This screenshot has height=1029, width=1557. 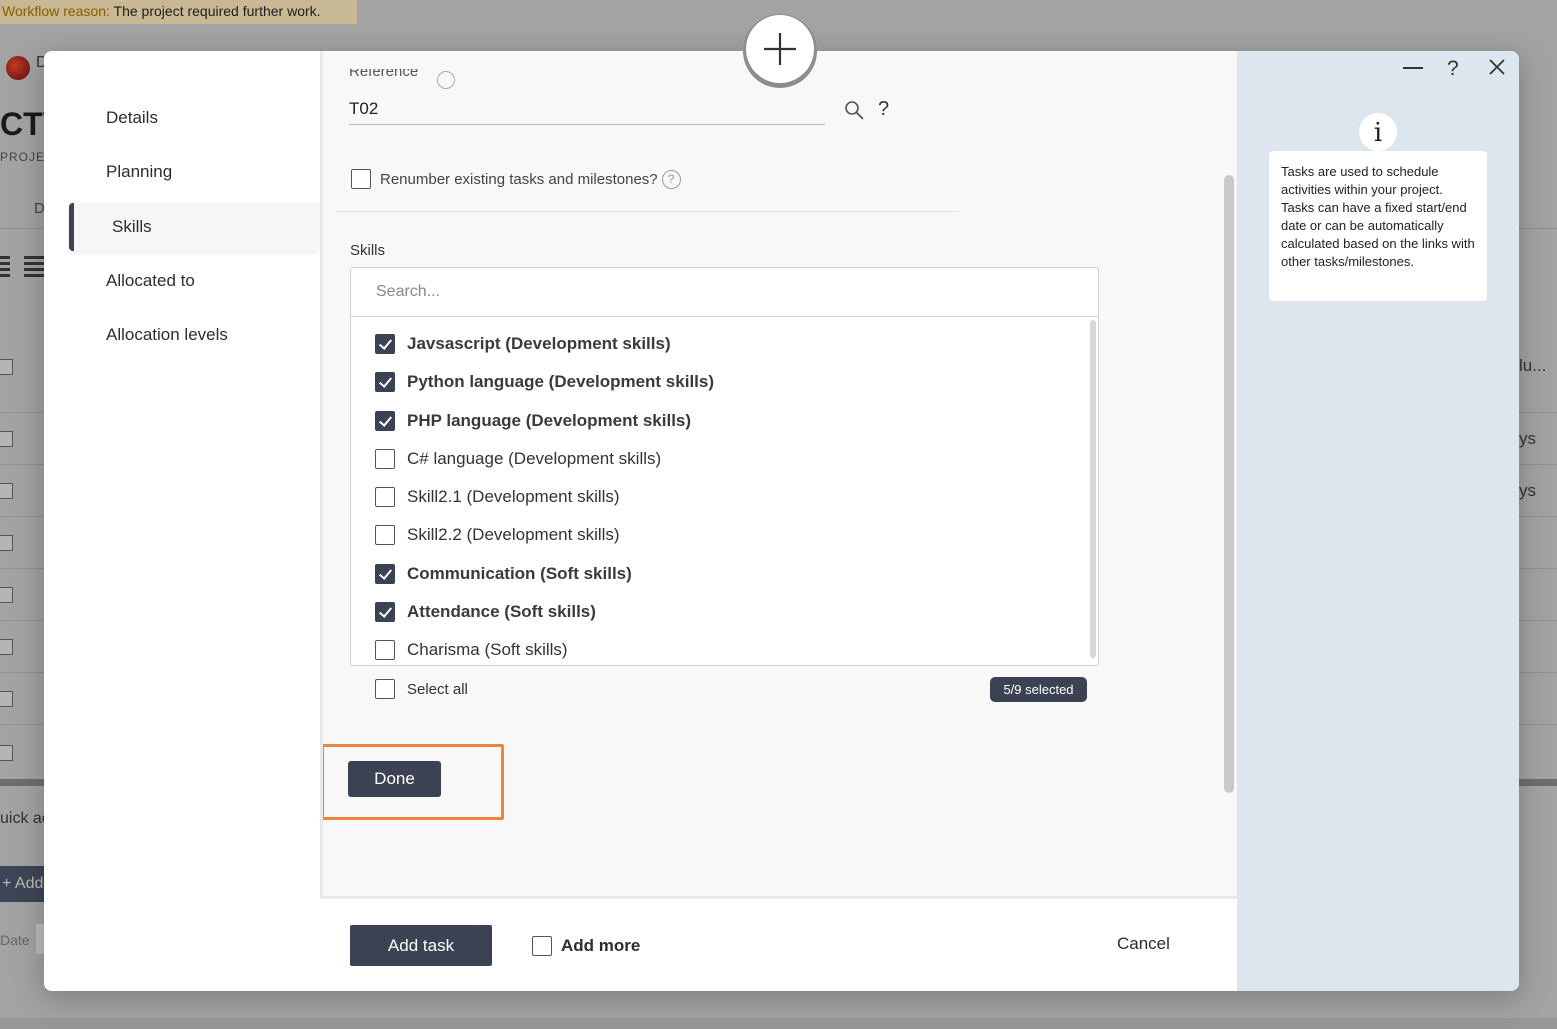 I want to click on skill-item: C# language (Development skills), so click(x=518, y=459).